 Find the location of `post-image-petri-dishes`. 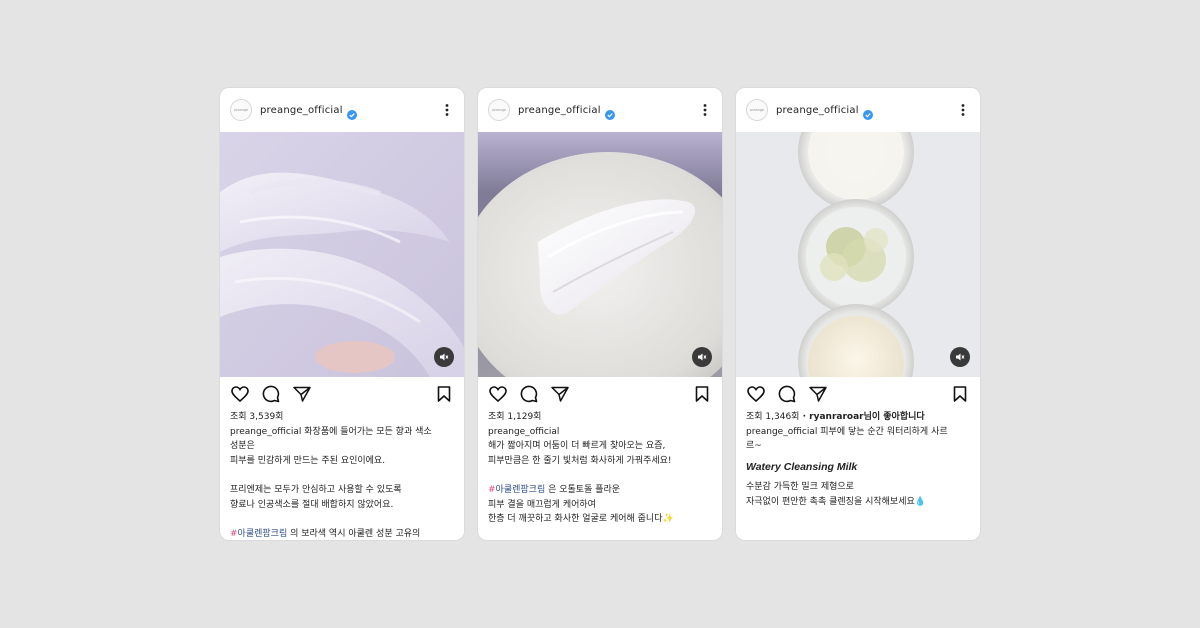

post-image-petri-dishes is located at coordinates (858, 254).